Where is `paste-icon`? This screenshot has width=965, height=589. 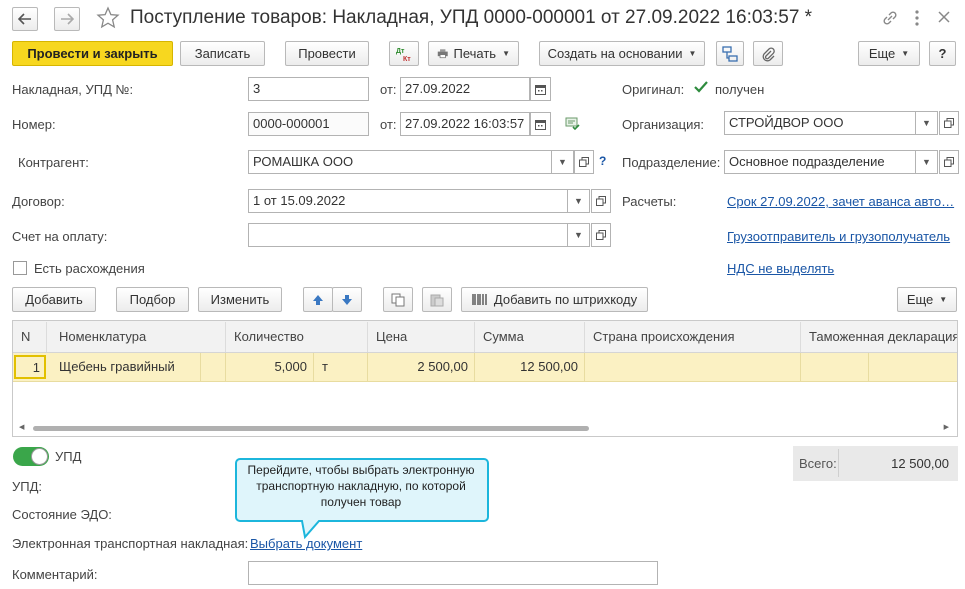
paste-icon is located at coordinates (437, 300).